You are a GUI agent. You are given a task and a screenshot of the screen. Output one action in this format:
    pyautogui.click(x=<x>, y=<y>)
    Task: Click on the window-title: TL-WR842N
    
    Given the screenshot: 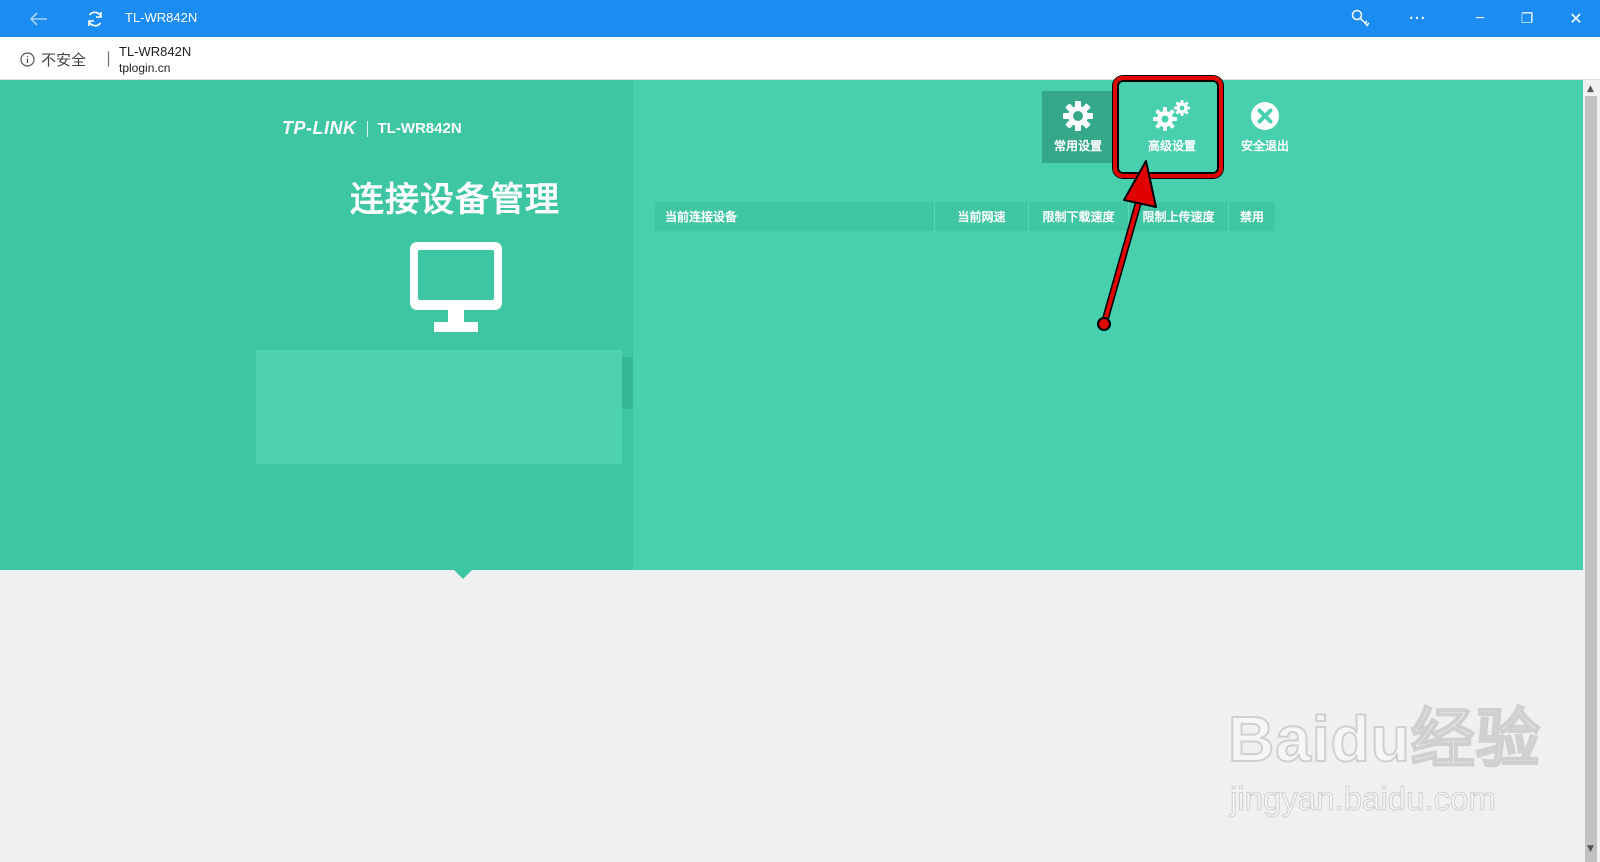 What is the action you would take?
    pyautogui.click(x=161, y=17)
    